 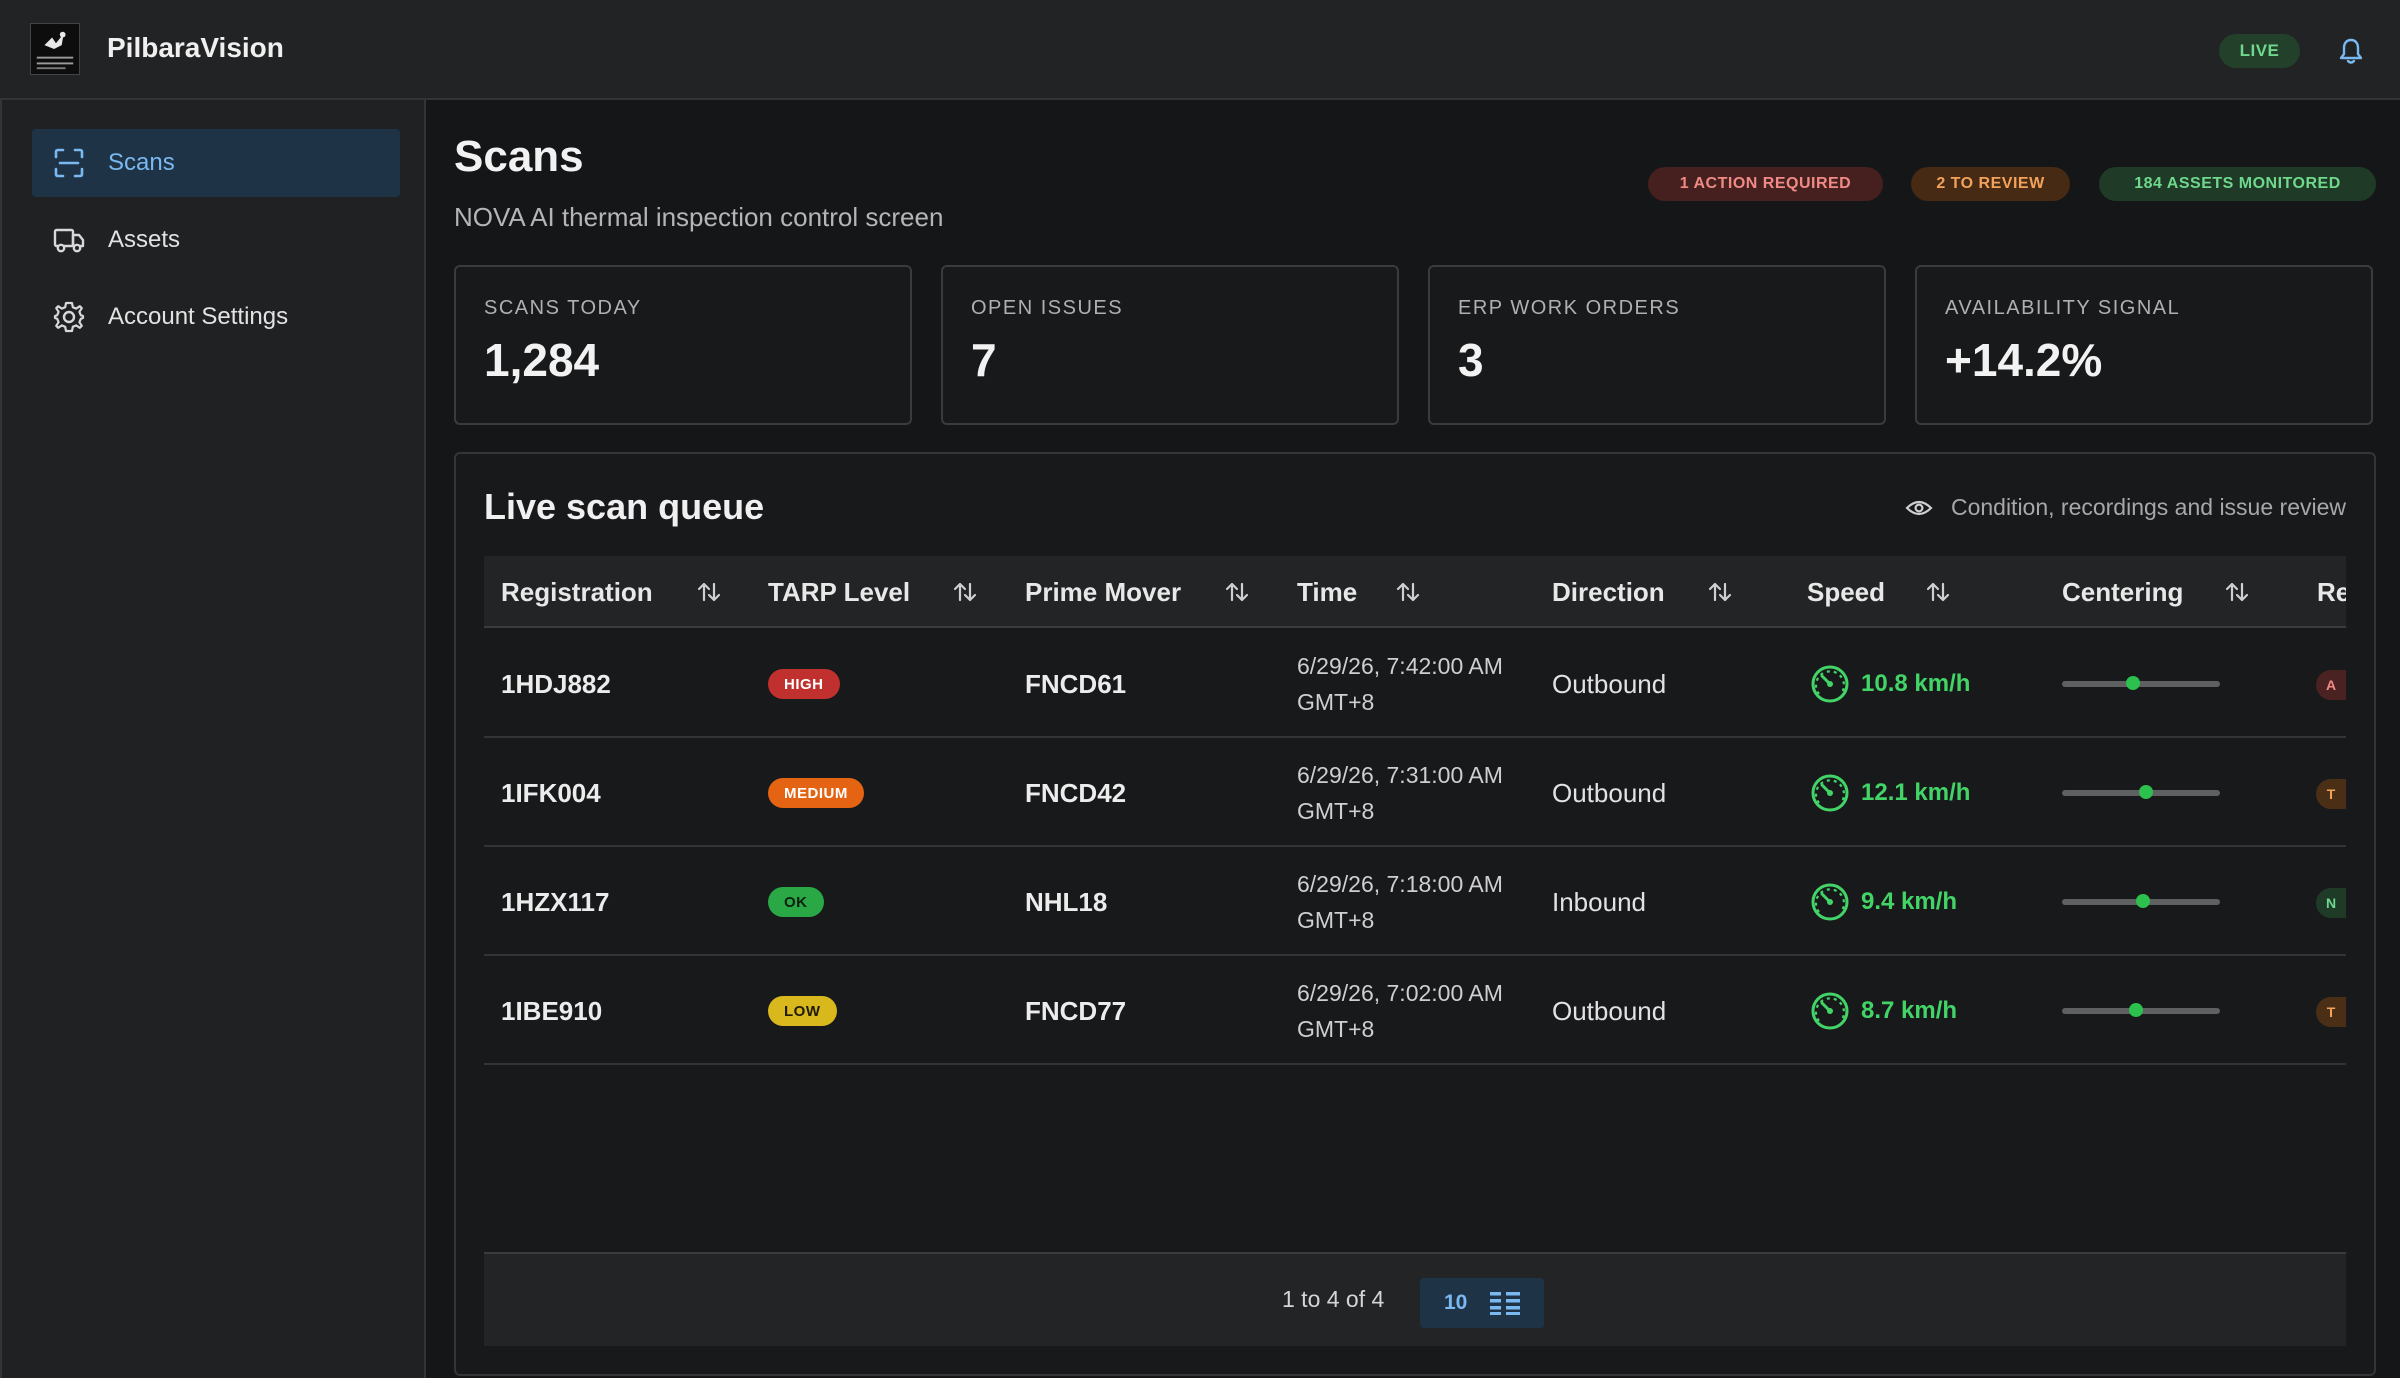 I want to click on kpi-label: SCANS TODAY, so click(x=563, y=308).